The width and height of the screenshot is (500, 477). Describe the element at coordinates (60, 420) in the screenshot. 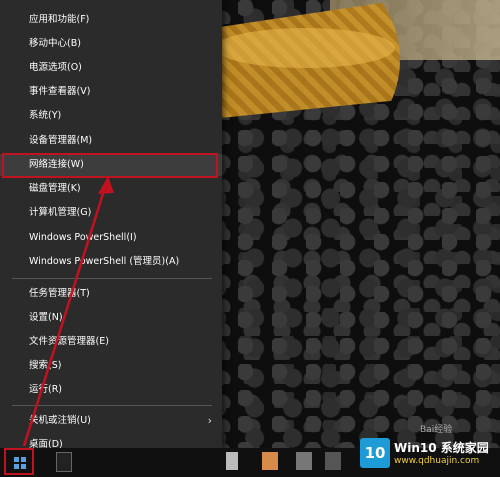

I see `menu-item-label: 关机或注销(U)` at that location.